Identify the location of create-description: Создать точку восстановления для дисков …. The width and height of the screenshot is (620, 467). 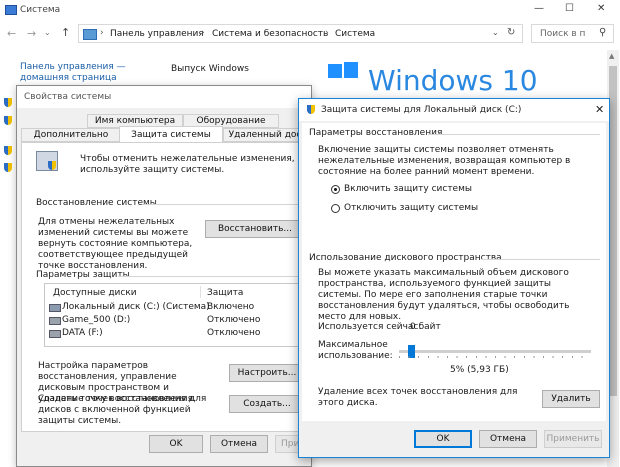
(122, 410).